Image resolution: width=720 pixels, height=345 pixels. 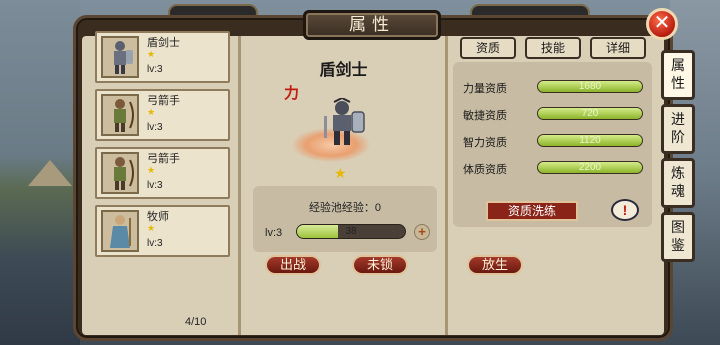 I want to click on hero-list-item: 盾剑士 ★ lv:3, so click(x=162, y=57).